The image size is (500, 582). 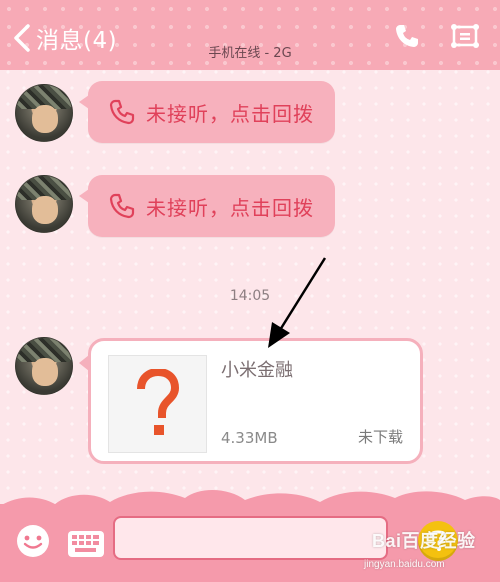 I want to click on contact-profile-button, so click(x=465, y=36).